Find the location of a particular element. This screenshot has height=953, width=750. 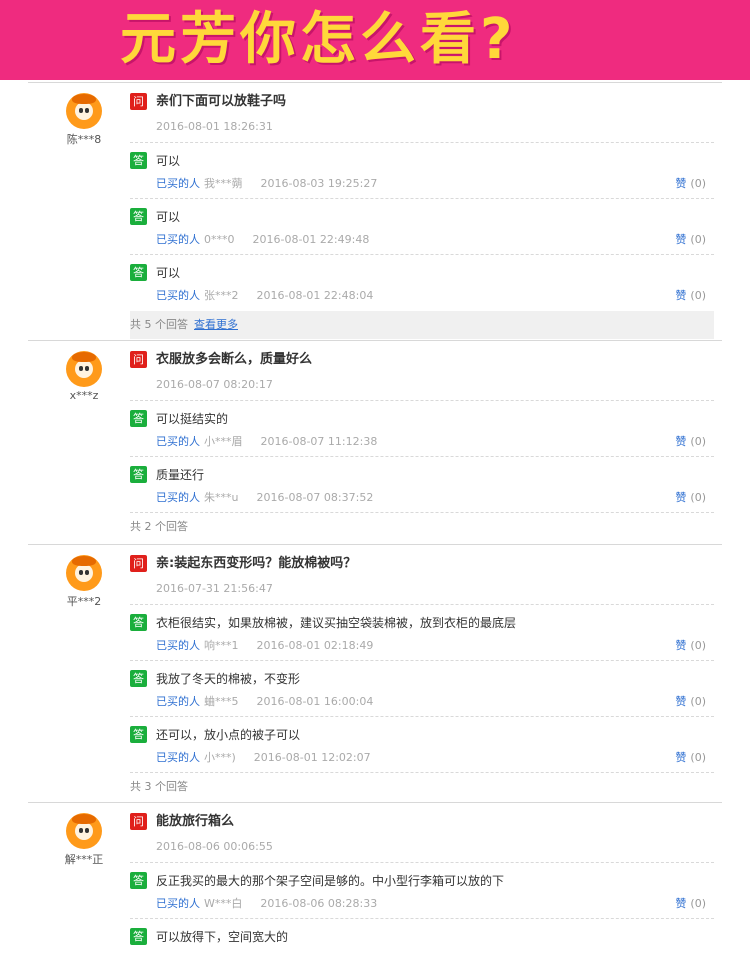

answer-total: 共 5 个回答 查看更多 is located at coordinates (422, 325).